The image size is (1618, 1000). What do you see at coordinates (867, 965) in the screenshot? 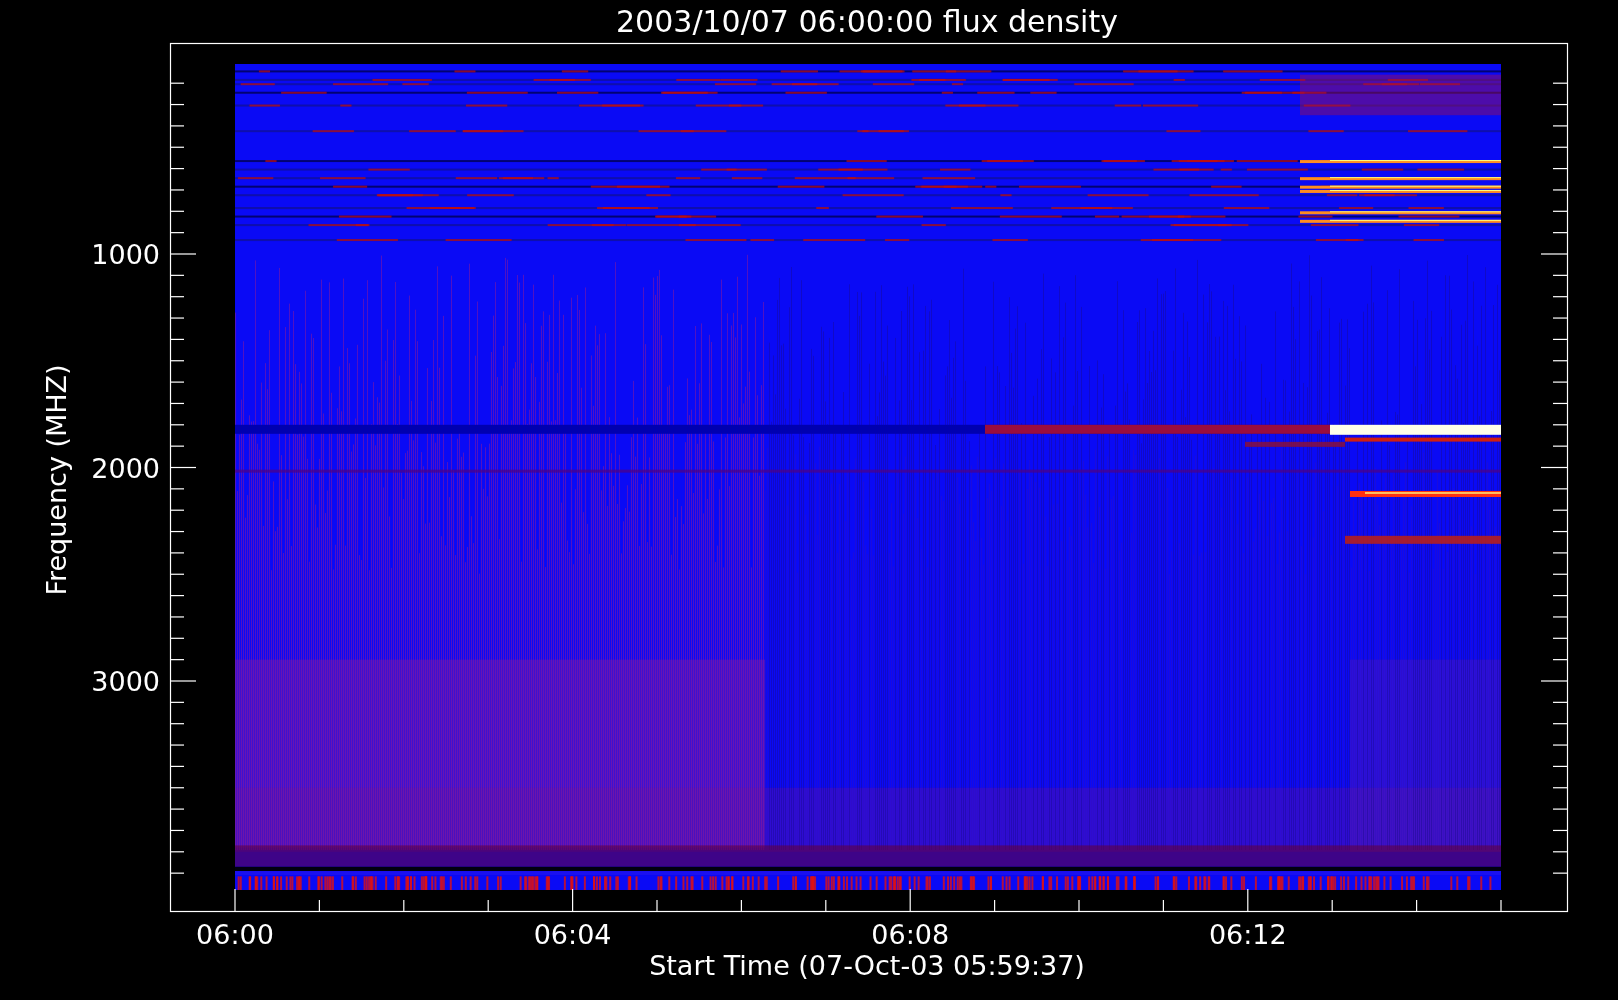
I see `axis-label: Start Time (07-Oct-03 05:59:37)` at bounding box center [867, 965].